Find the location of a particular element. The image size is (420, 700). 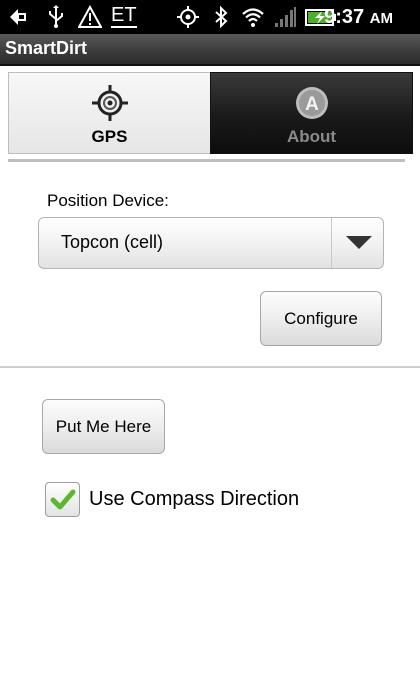

tab-about: A About is located at coordinates (311, 113).